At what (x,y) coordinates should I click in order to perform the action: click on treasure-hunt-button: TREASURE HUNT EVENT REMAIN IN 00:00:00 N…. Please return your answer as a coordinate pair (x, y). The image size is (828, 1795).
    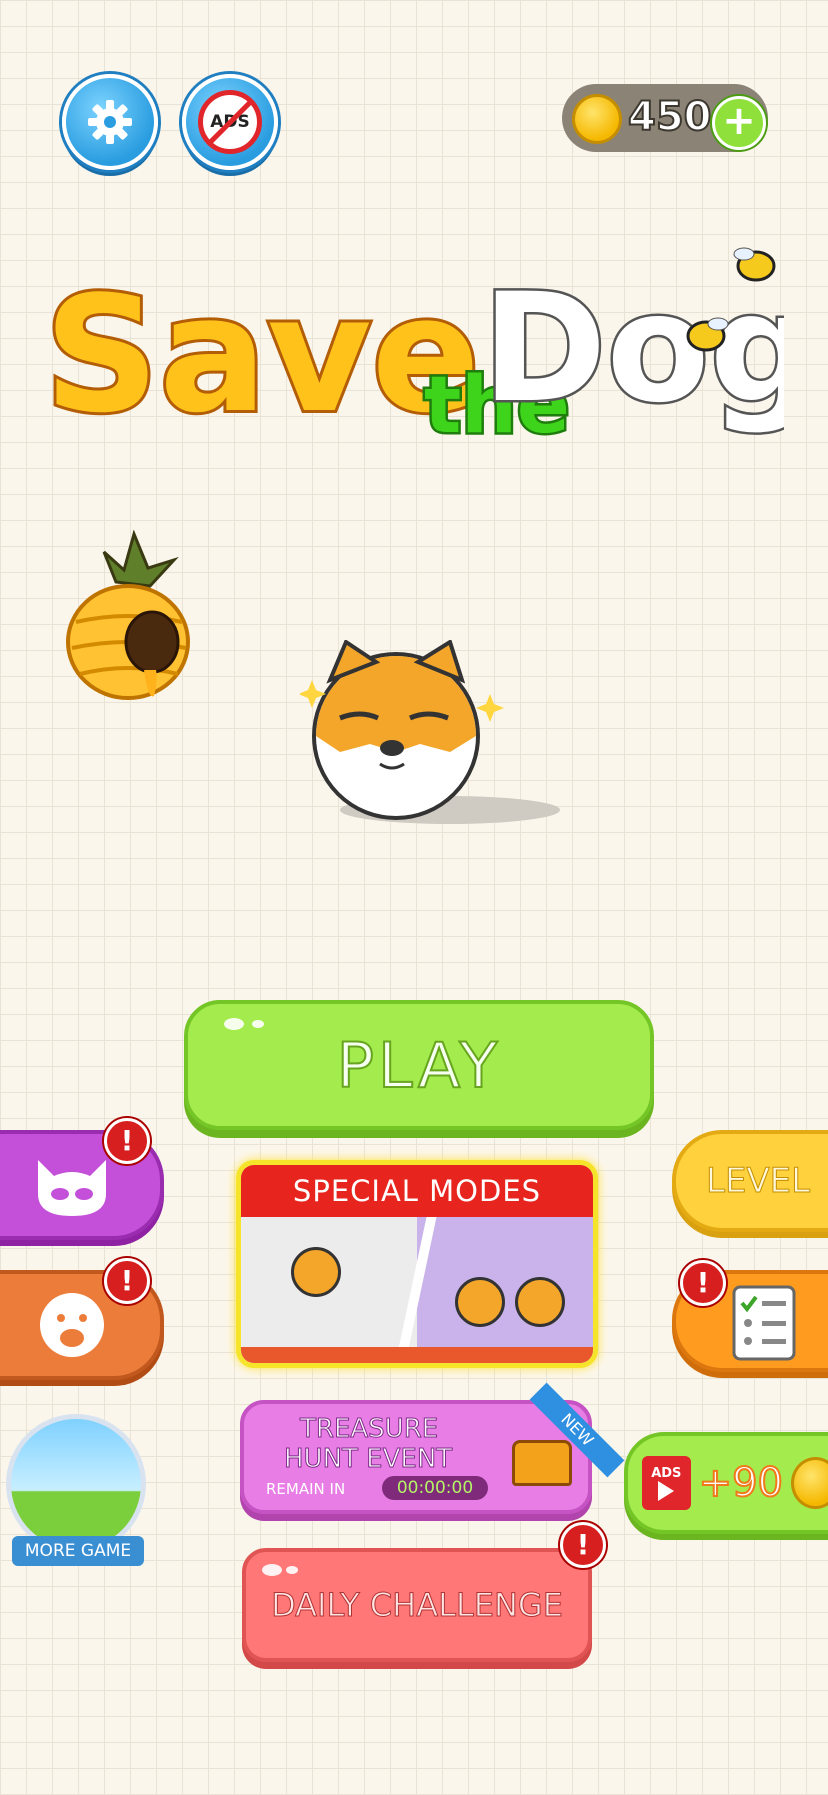
    Looking at the image, I should click on (432, 1448).